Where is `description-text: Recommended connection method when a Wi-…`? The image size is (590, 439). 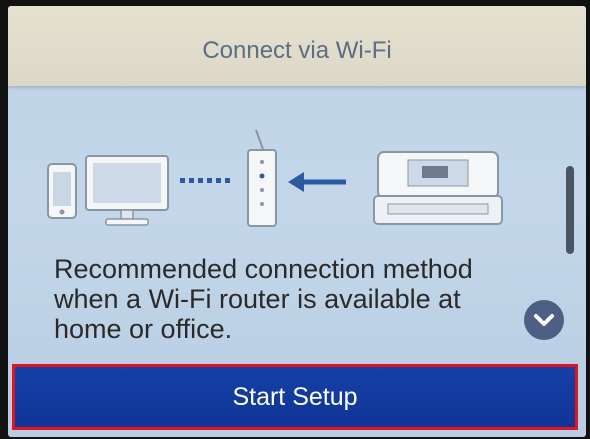
description-text: Recommended connection method when a Wi-… is located at coordinates (263, 299).